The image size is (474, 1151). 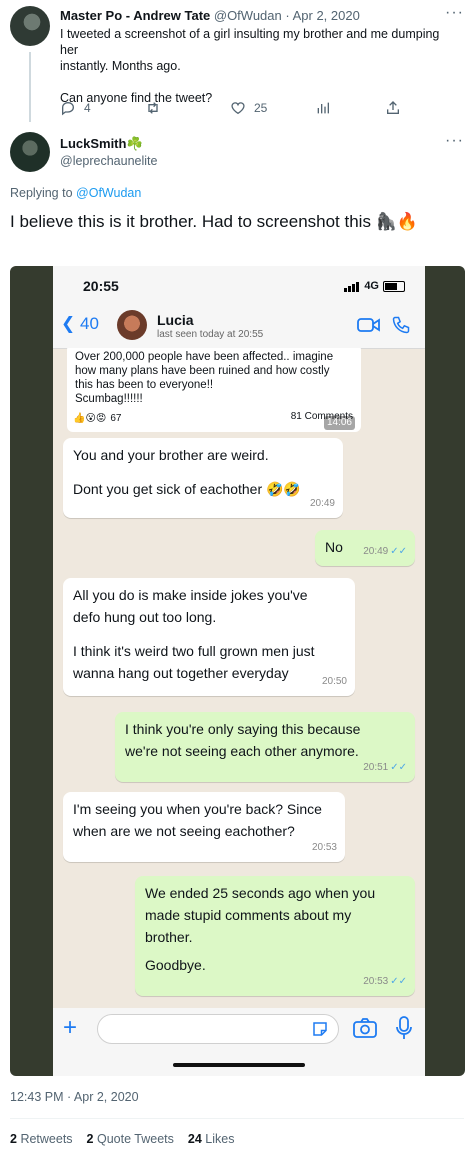 What do you see at coordinates (385, 767) in the screenshot?
I see `message-time: 20:51 ✓✓` at bounding box center [385, 767].